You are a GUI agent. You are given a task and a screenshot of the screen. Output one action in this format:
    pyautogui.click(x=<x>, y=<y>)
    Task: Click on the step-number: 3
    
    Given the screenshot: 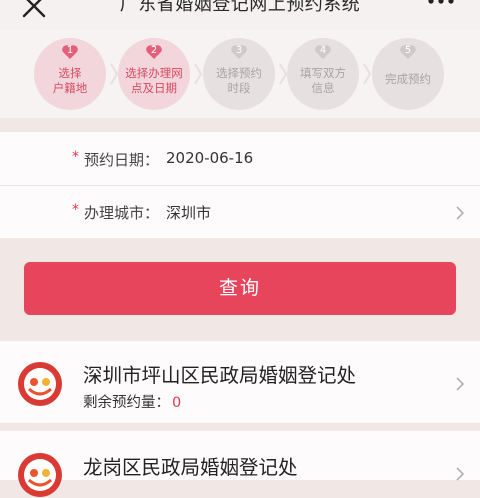 What is the action you would take?
    pyautogui.click(x=239, y=50)
    